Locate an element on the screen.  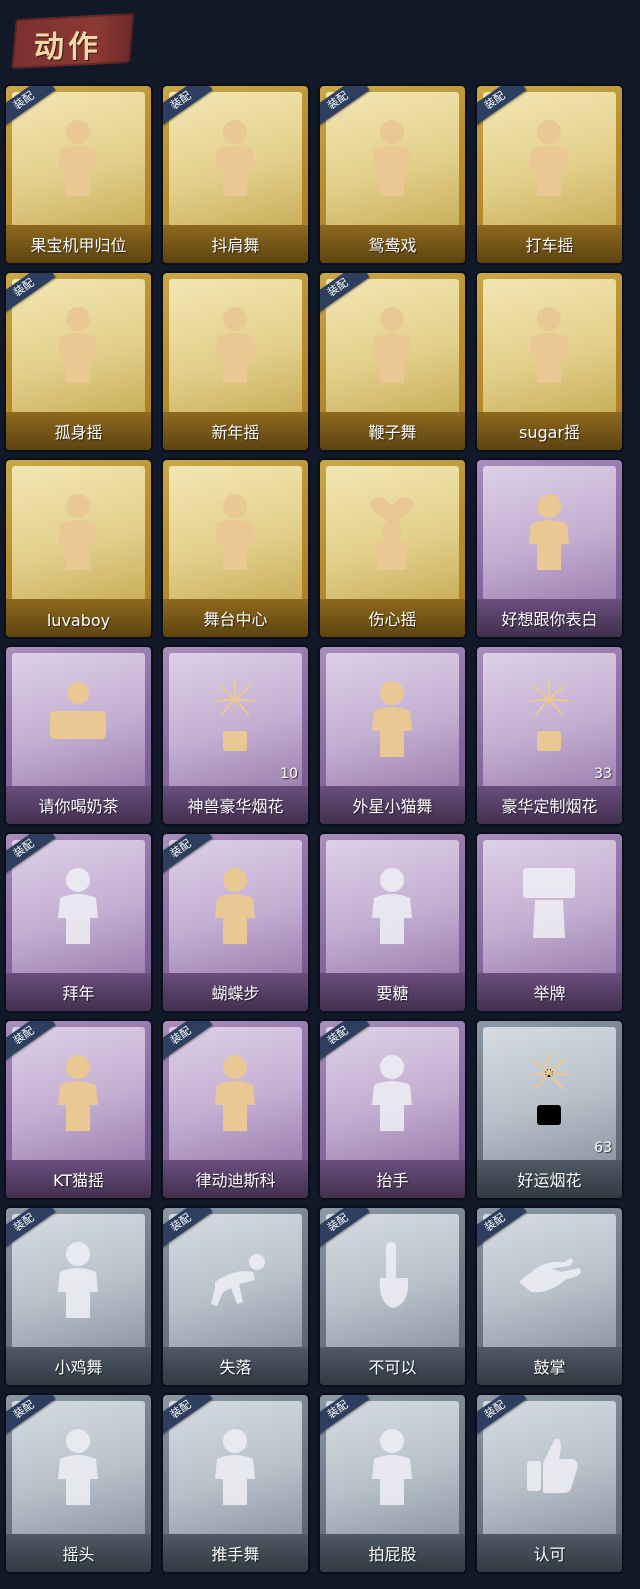
emote-name: 舞台中心 is located at coordinates (235, 619).